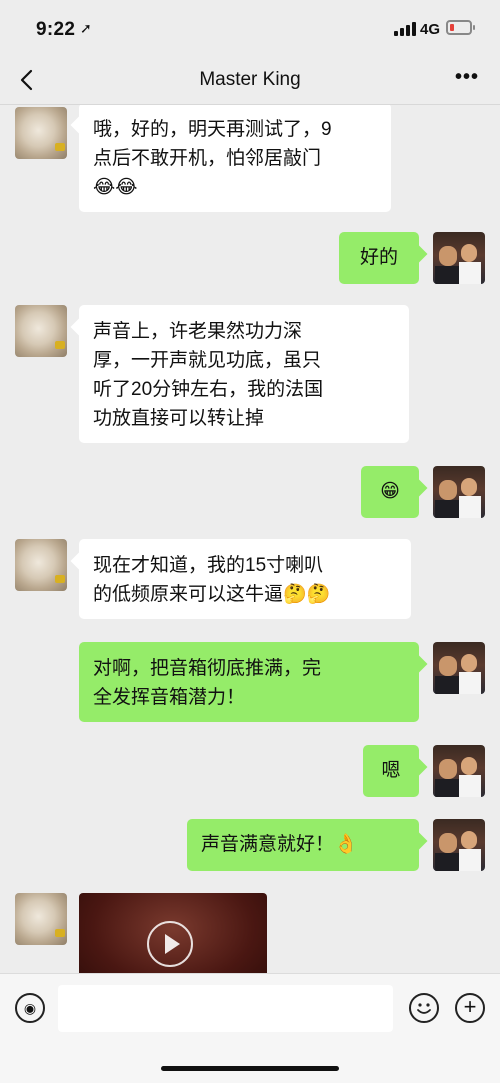 The image size is (500, 1083). Describe the element at coordinates (212, 580) in the screenshot. I see `message-text: 现在才知道，我的15寸喇叭 的低频原来可以这牛逼🤔🤔` at that location.